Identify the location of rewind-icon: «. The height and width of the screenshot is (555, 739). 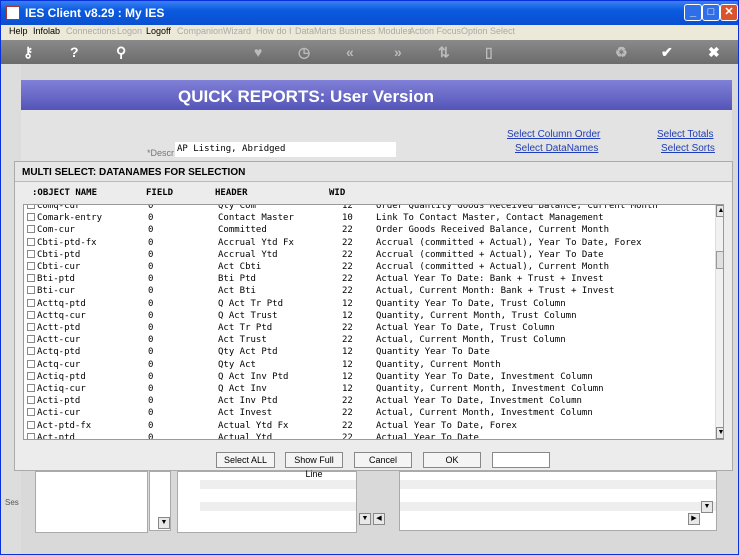
(350, 52).